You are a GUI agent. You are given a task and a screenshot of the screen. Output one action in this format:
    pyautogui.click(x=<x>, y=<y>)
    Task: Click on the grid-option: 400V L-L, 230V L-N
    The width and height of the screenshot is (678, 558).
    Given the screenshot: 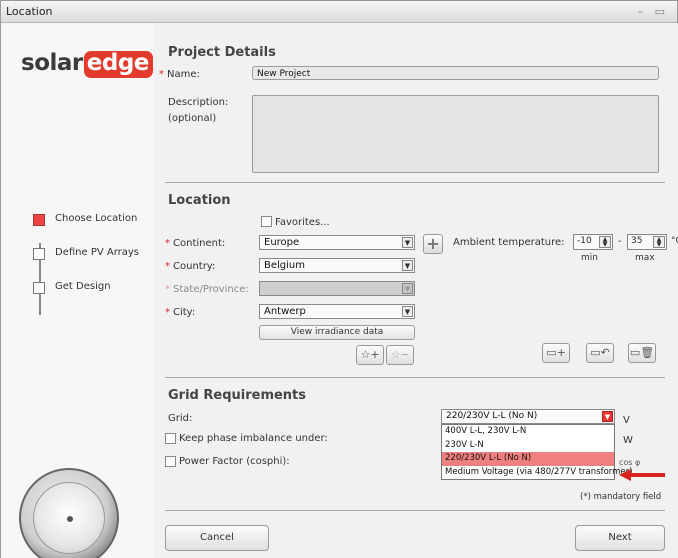 What is the action you would take?
    pyautogui.click(x=528, y=432)
    